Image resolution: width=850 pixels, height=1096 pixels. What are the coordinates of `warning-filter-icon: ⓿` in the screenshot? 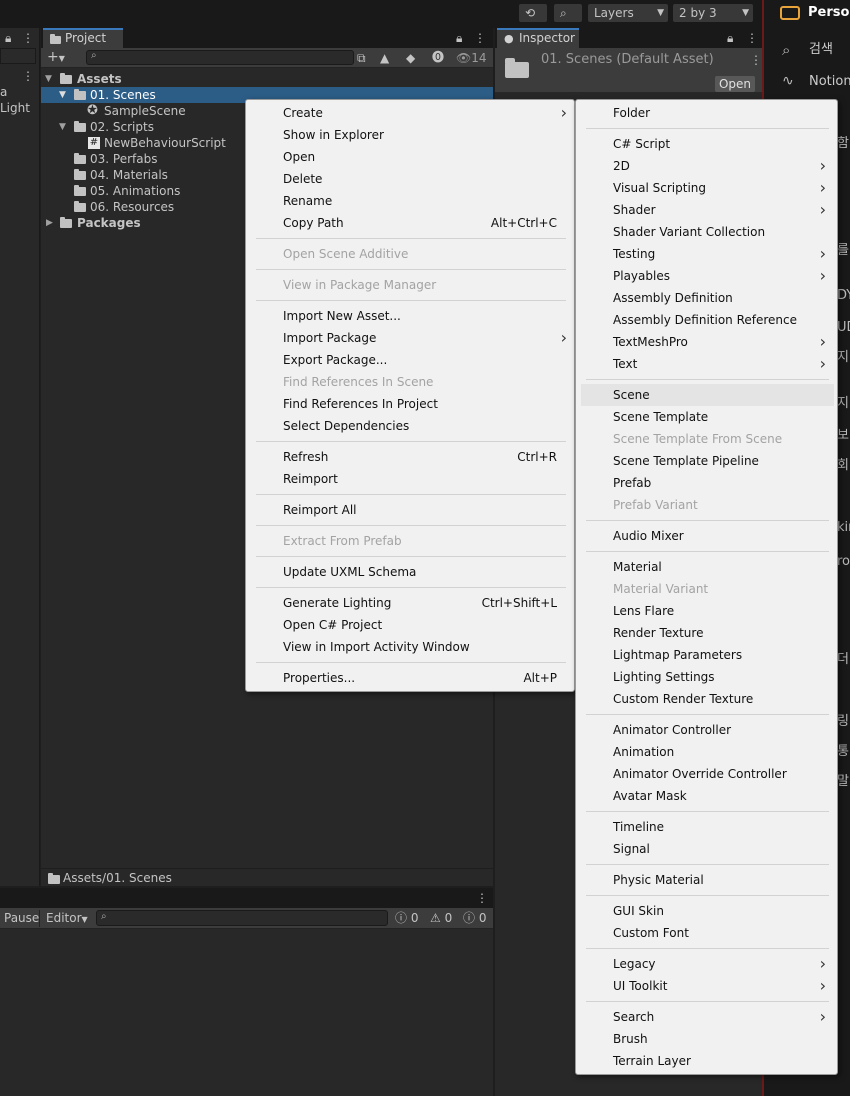 It's located at (438, 57).